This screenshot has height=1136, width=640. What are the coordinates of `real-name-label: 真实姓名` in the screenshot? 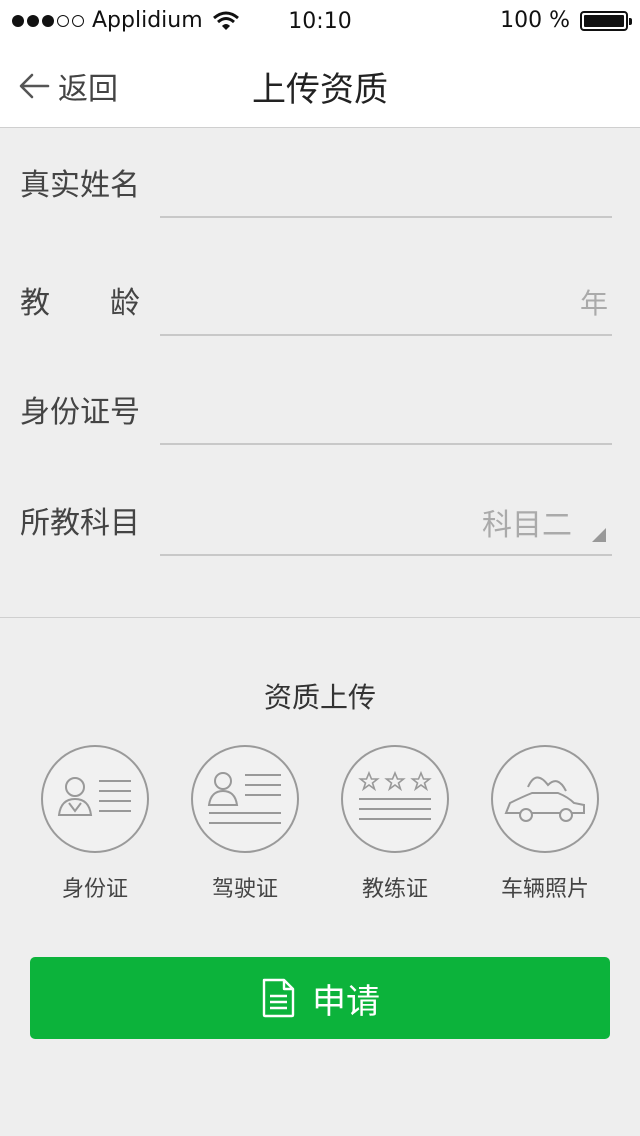 It's located at (80, 185).